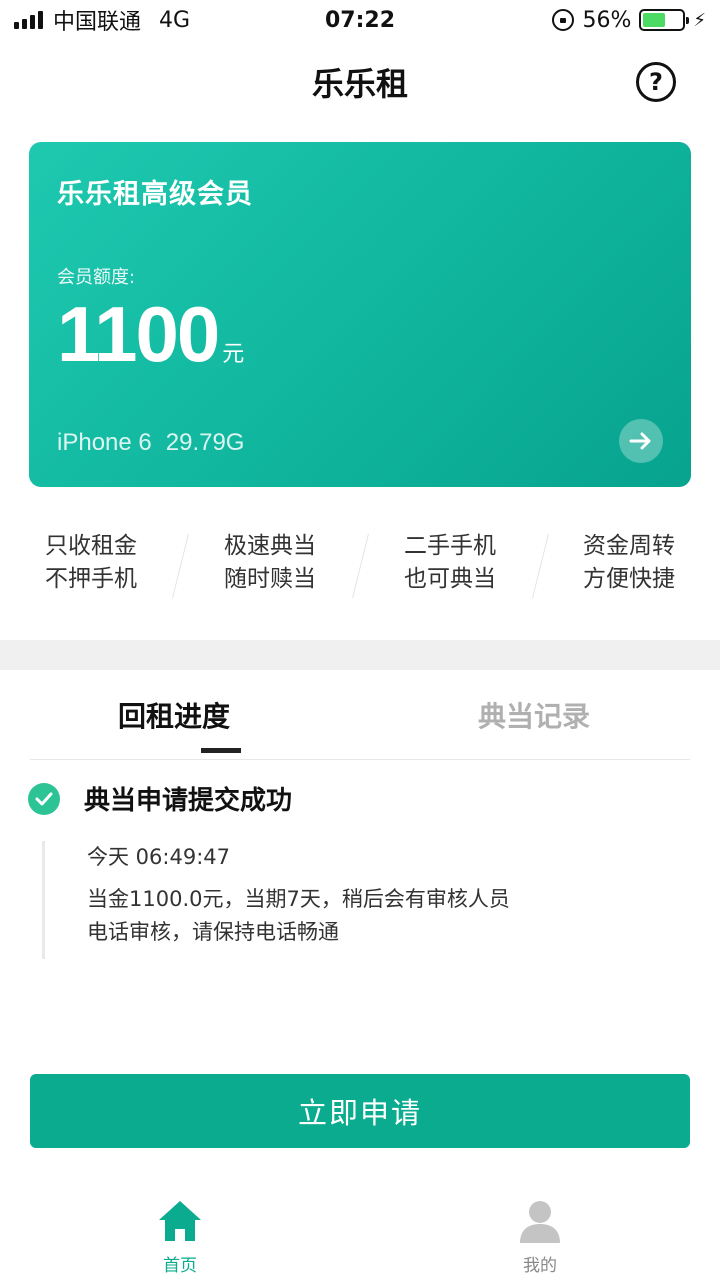  What do you see at coordinates (607, 20) in the screenshot?
I see `battery-percent: 56%` at bounding box center [607, 20].